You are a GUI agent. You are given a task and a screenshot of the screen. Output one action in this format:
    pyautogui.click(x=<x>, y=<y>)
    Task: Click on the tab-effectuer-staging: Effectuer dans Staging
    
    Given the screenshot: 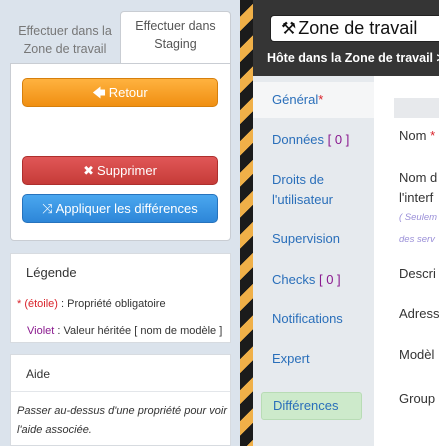 What is the action you would take?
    pyautogui.click(x=175, y=37)
    